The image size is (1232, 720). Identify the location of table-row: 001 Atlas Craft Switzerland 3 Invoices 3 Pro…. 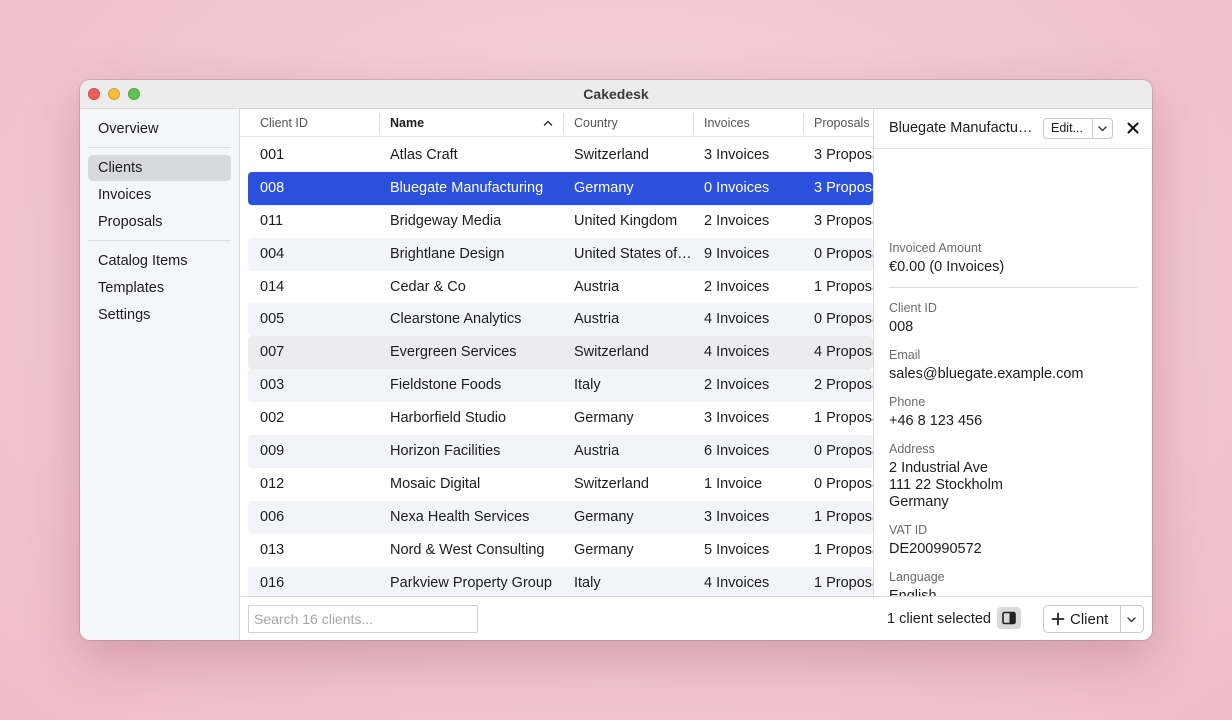
(560, 155).